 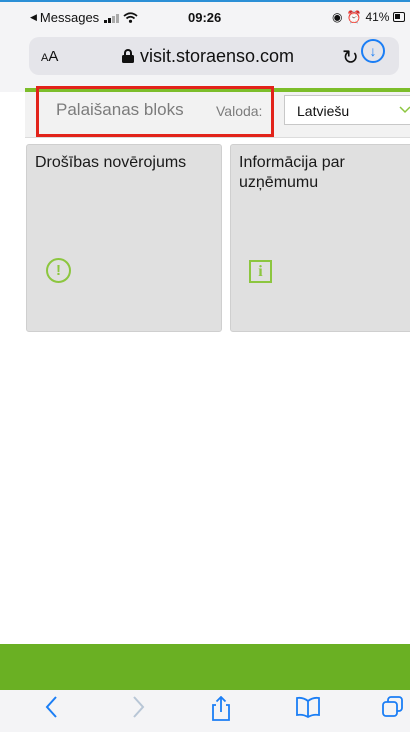 I want to click on chevron-down-icon, so click(x=404, y=111).